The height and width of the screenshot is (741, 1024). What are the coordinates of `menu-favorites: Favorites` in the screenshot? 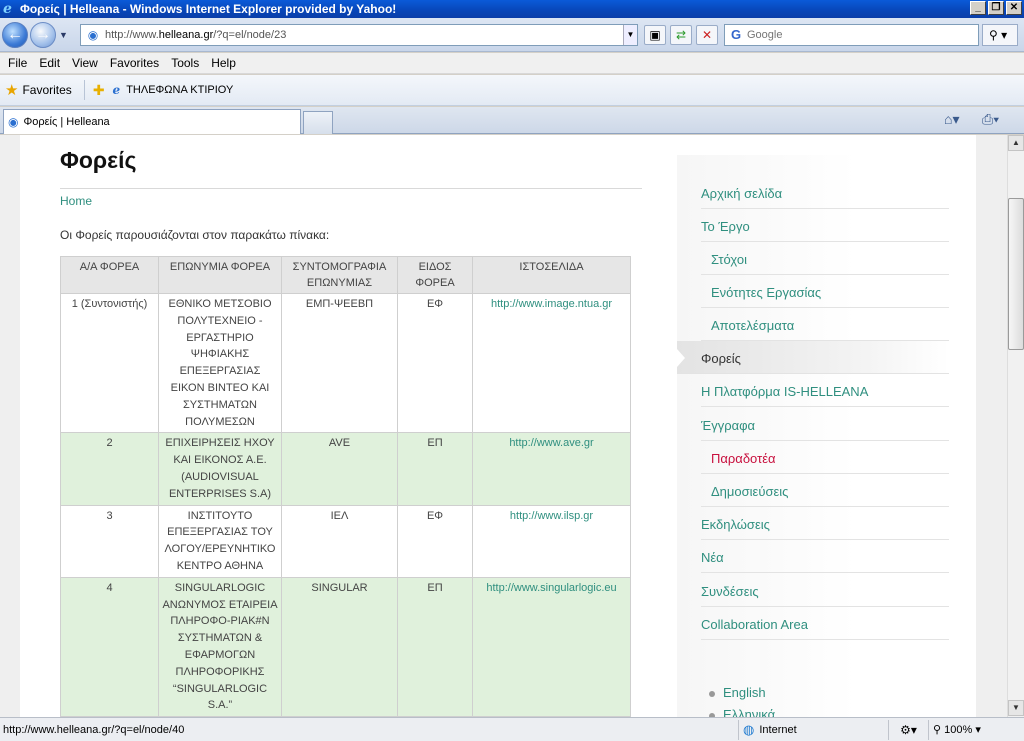 It's located at (136, 63).